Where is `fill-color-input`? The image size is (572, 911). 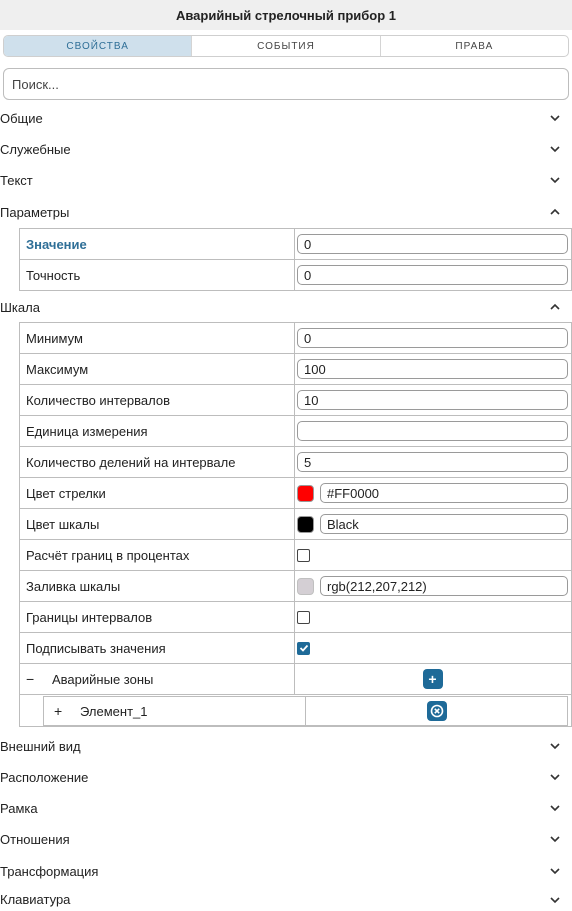
fill-color-input is located at coordinates (444, 586).